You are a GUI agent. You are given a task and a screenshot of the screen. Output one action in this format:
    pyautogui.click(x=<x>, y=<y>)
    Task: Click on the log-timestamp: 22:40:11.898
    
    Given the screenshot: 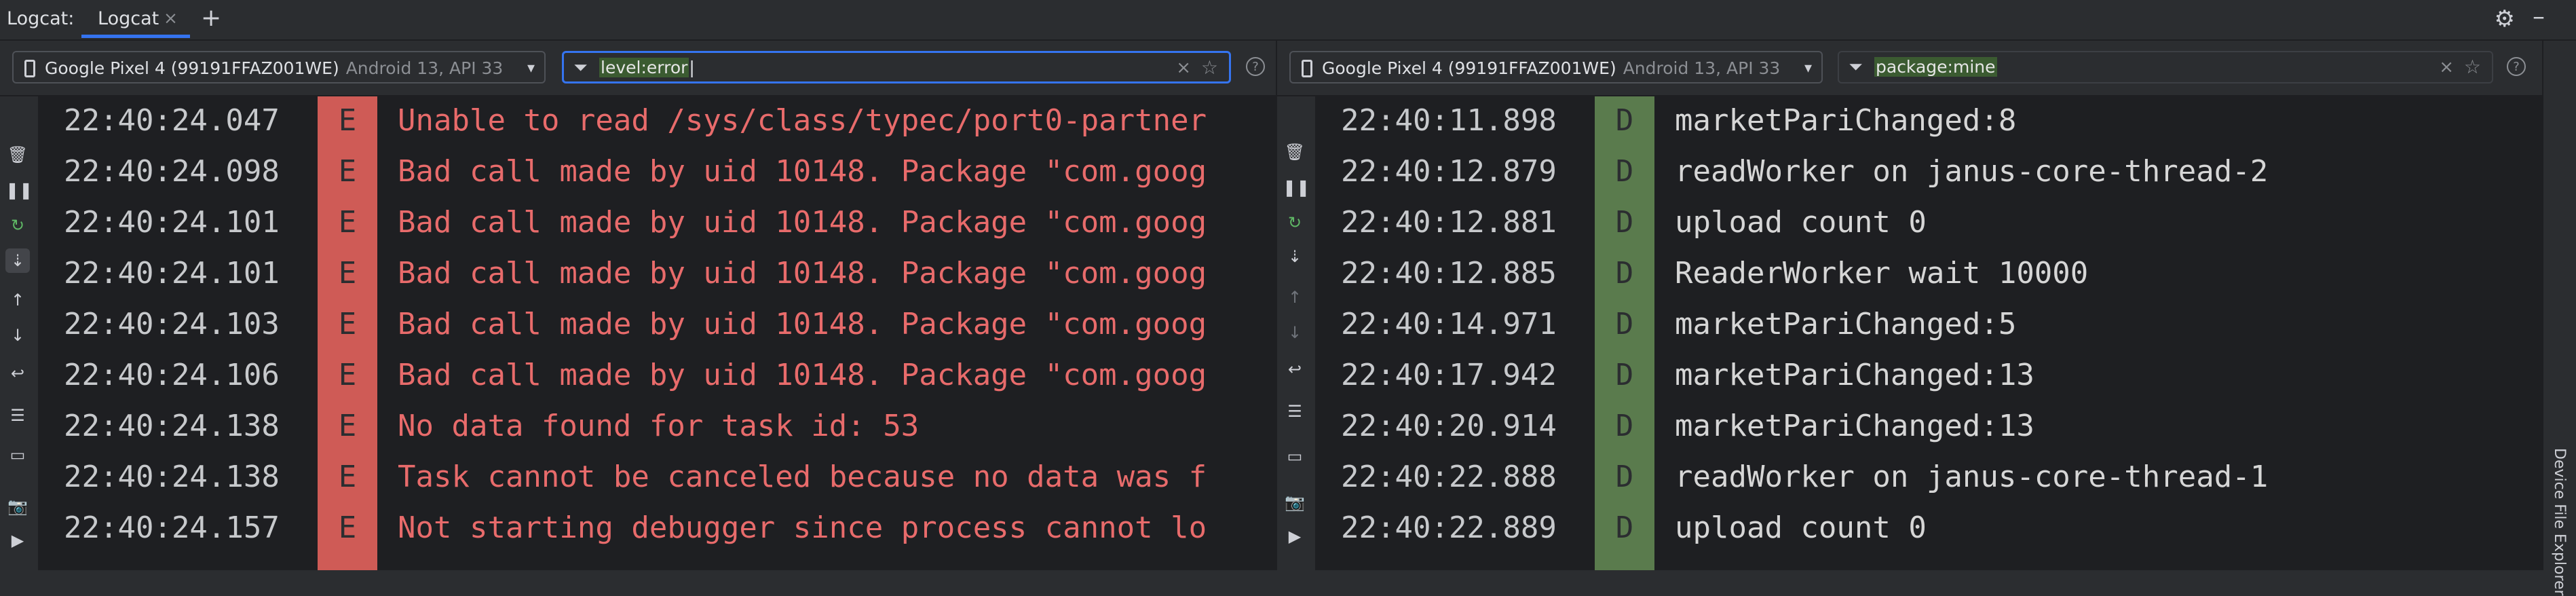 What is the action you would take?
    pyautogui.click(x=1449, y=120)
    